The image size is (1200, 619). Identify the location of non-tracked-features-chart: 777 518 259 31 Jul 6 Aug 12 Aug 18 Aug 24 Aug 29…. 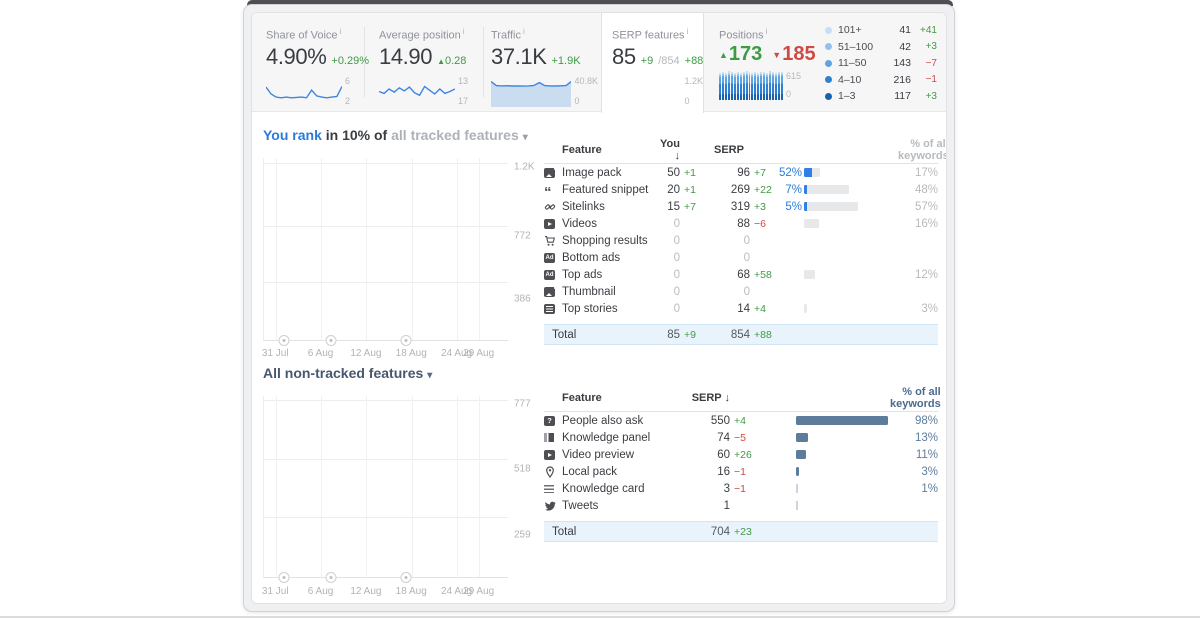
(402, 497).